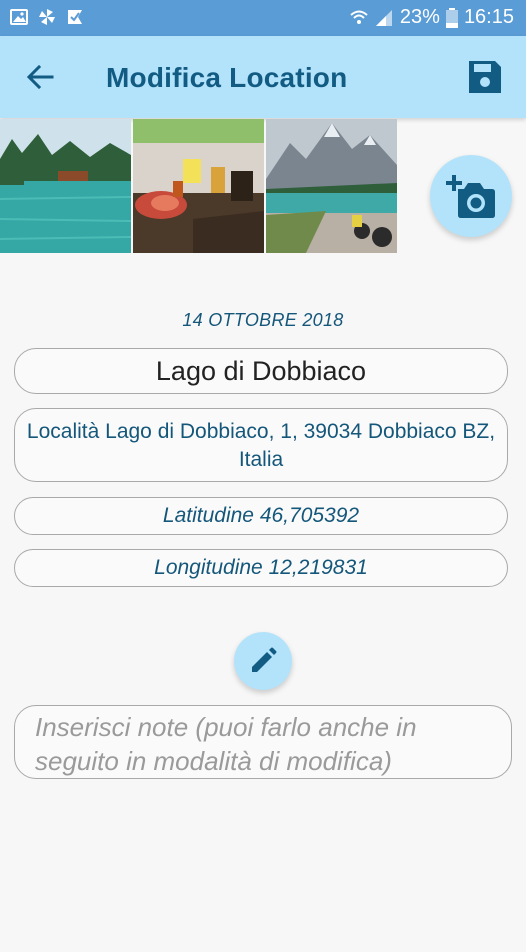 The image size is (526, 952). Describe the element at coordinates (263, 18) in the screenshot. I see `status-bar: 23% 16:15` at that location.